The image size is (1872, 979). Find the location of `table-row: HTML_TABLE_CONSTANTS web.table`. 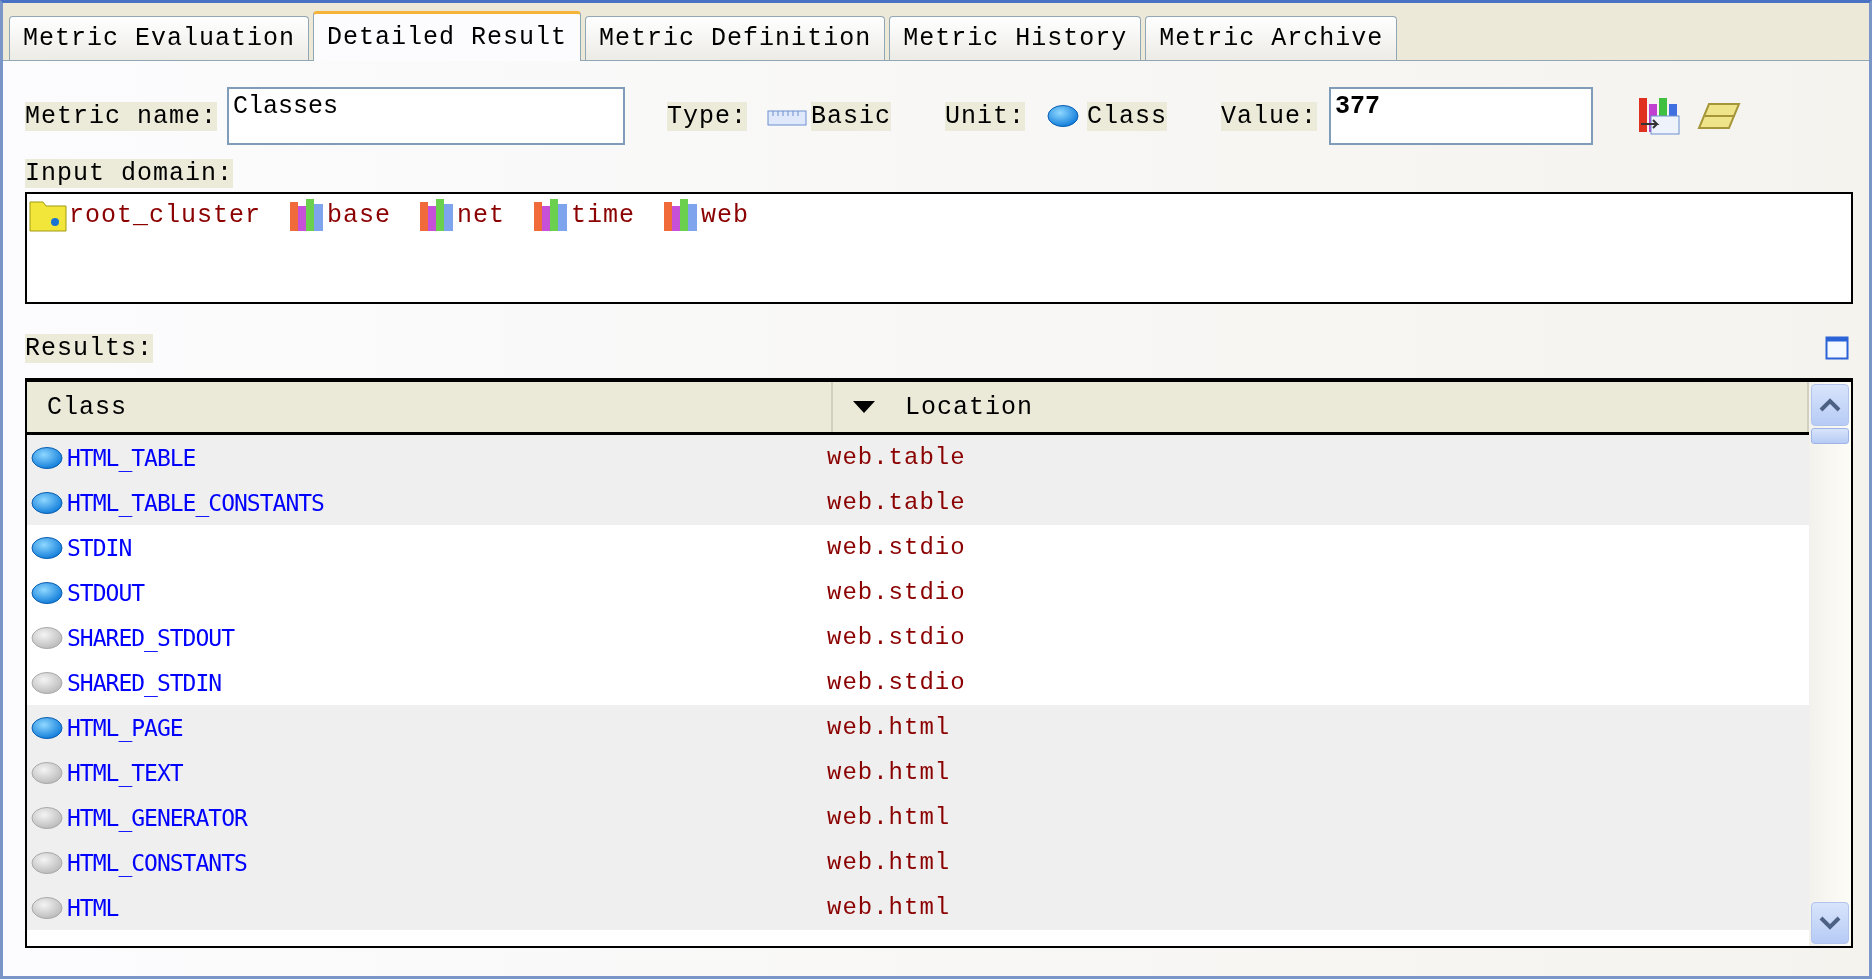

table-row: HTML_TABLE_CONSTANTS web.table is located at coordinates (918, 502).